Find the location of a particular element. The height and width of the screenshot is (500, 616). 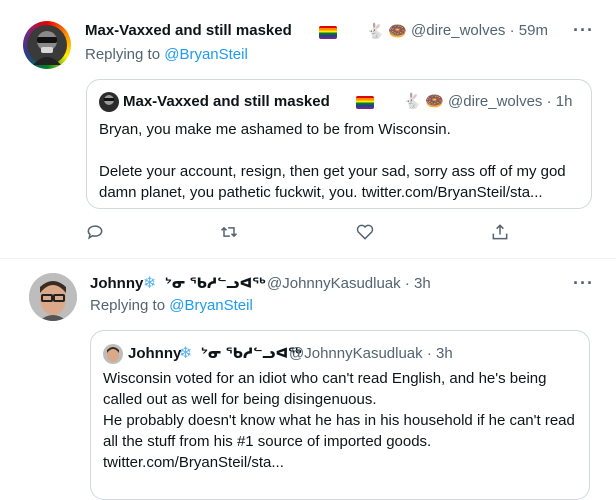

quoted-display-name: Johnny is located at coordinates (155, 353).